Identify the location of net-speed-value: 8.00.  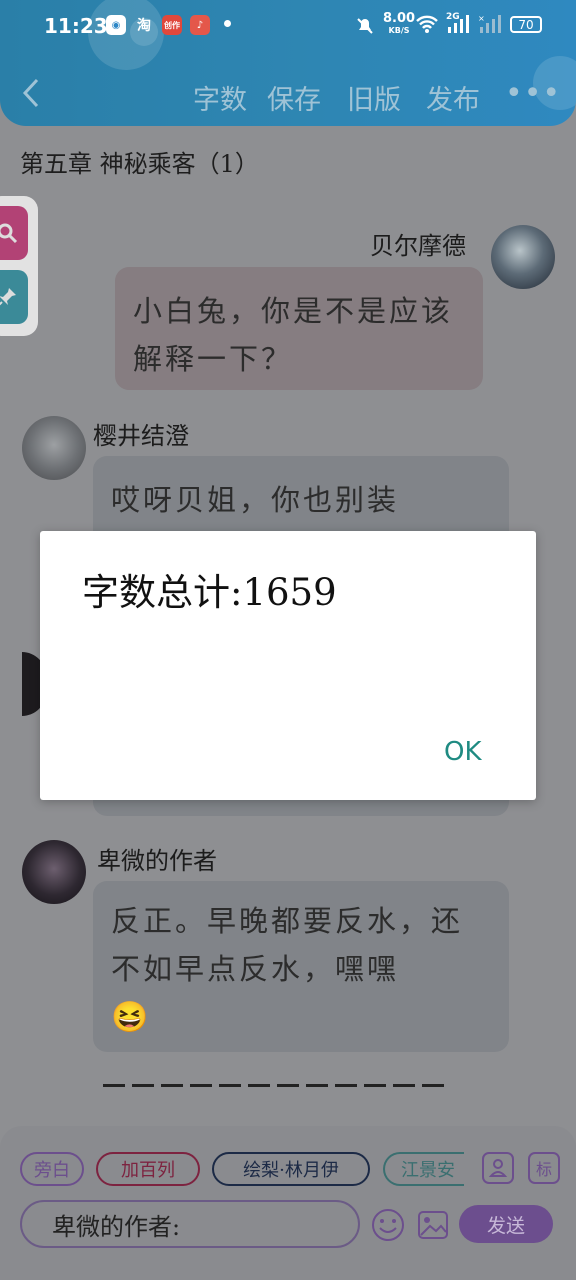
(399, 18).